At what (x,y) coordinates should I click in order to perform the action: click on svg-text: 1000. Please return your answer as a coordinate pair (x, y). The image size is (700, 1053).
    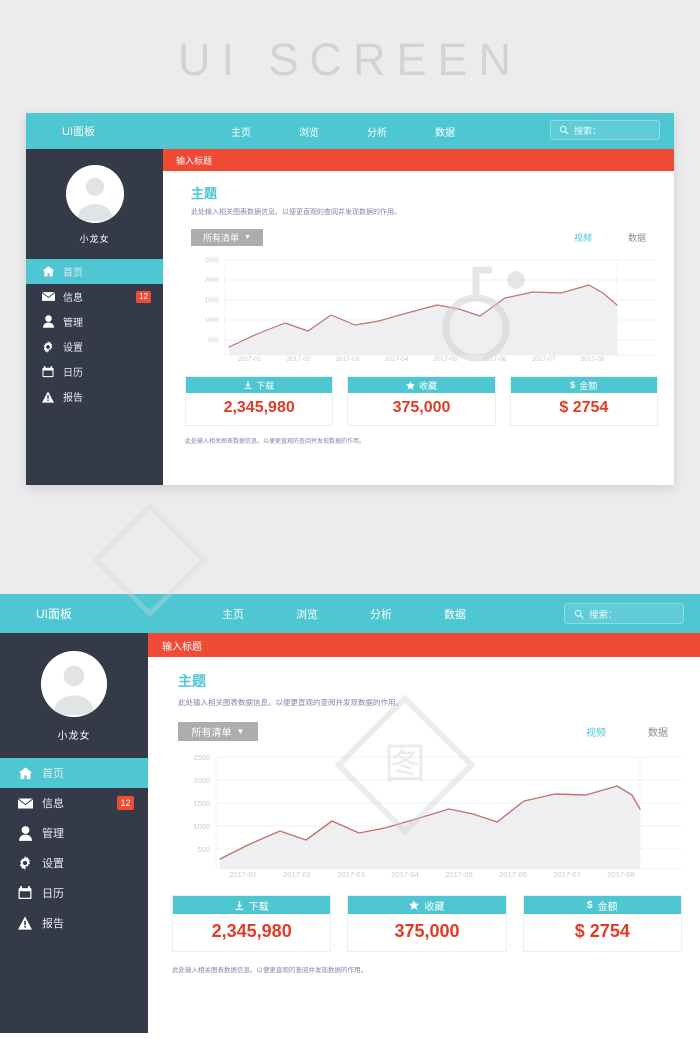
    Looking at the image, I should click on (212, 320).